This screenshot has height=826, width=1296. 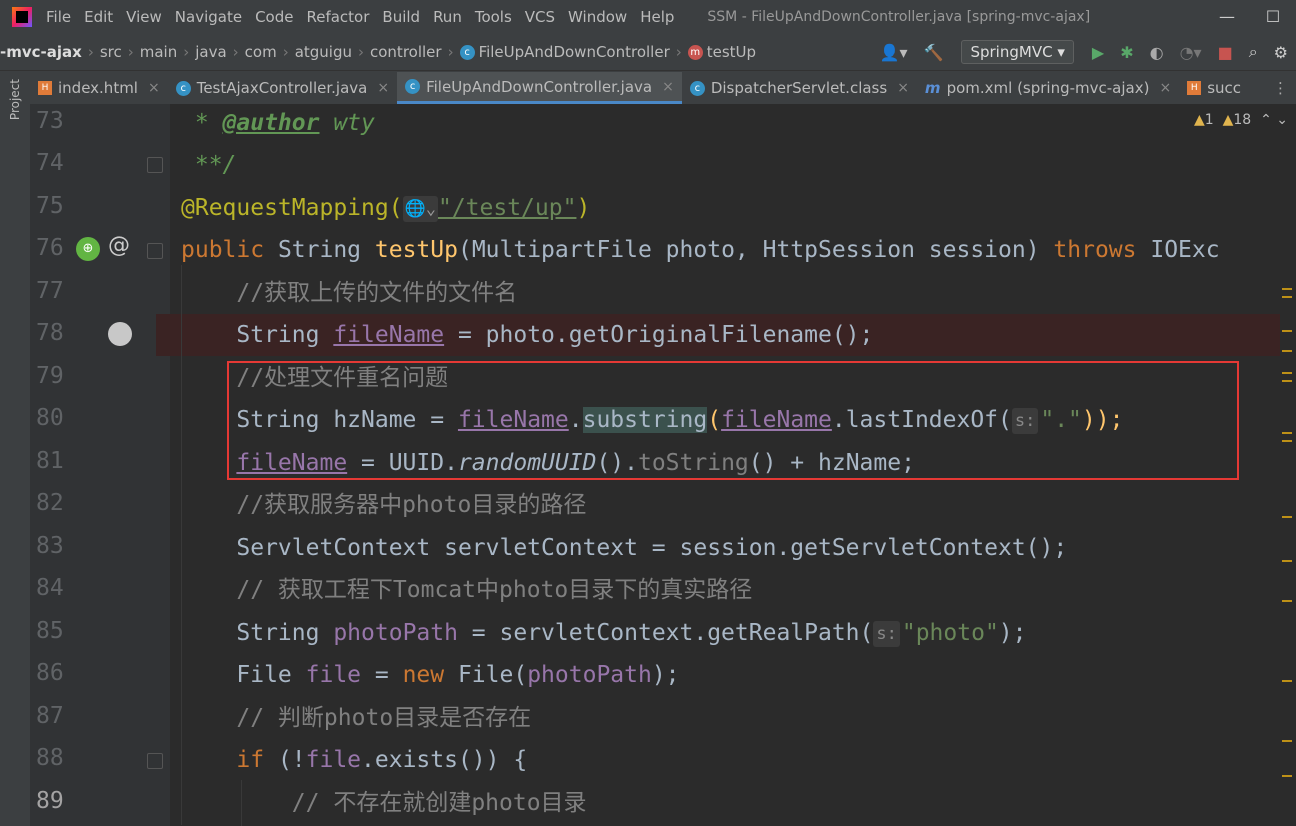 What do you see at coordinates (22, 17) in the screenshot?
I see `intellij-logo-icon` at bounding box center [22, 17].